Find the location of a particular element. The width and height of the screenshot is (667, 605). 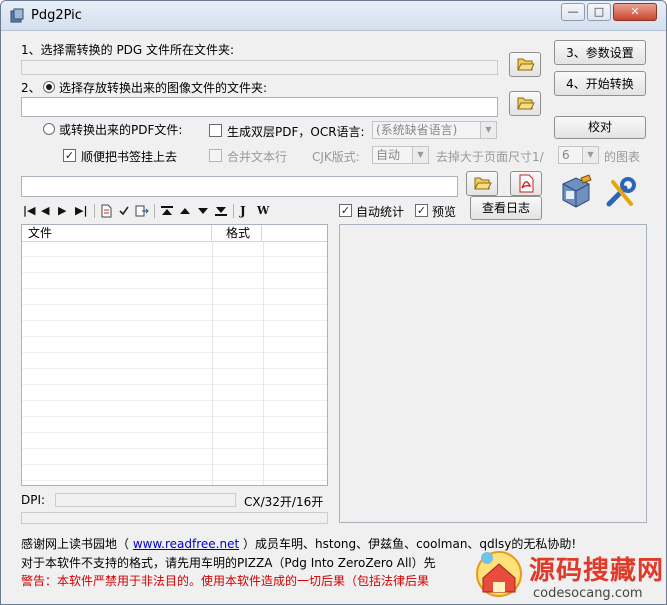

last-page-icon: ▶| is located at coordinates (81, 211).